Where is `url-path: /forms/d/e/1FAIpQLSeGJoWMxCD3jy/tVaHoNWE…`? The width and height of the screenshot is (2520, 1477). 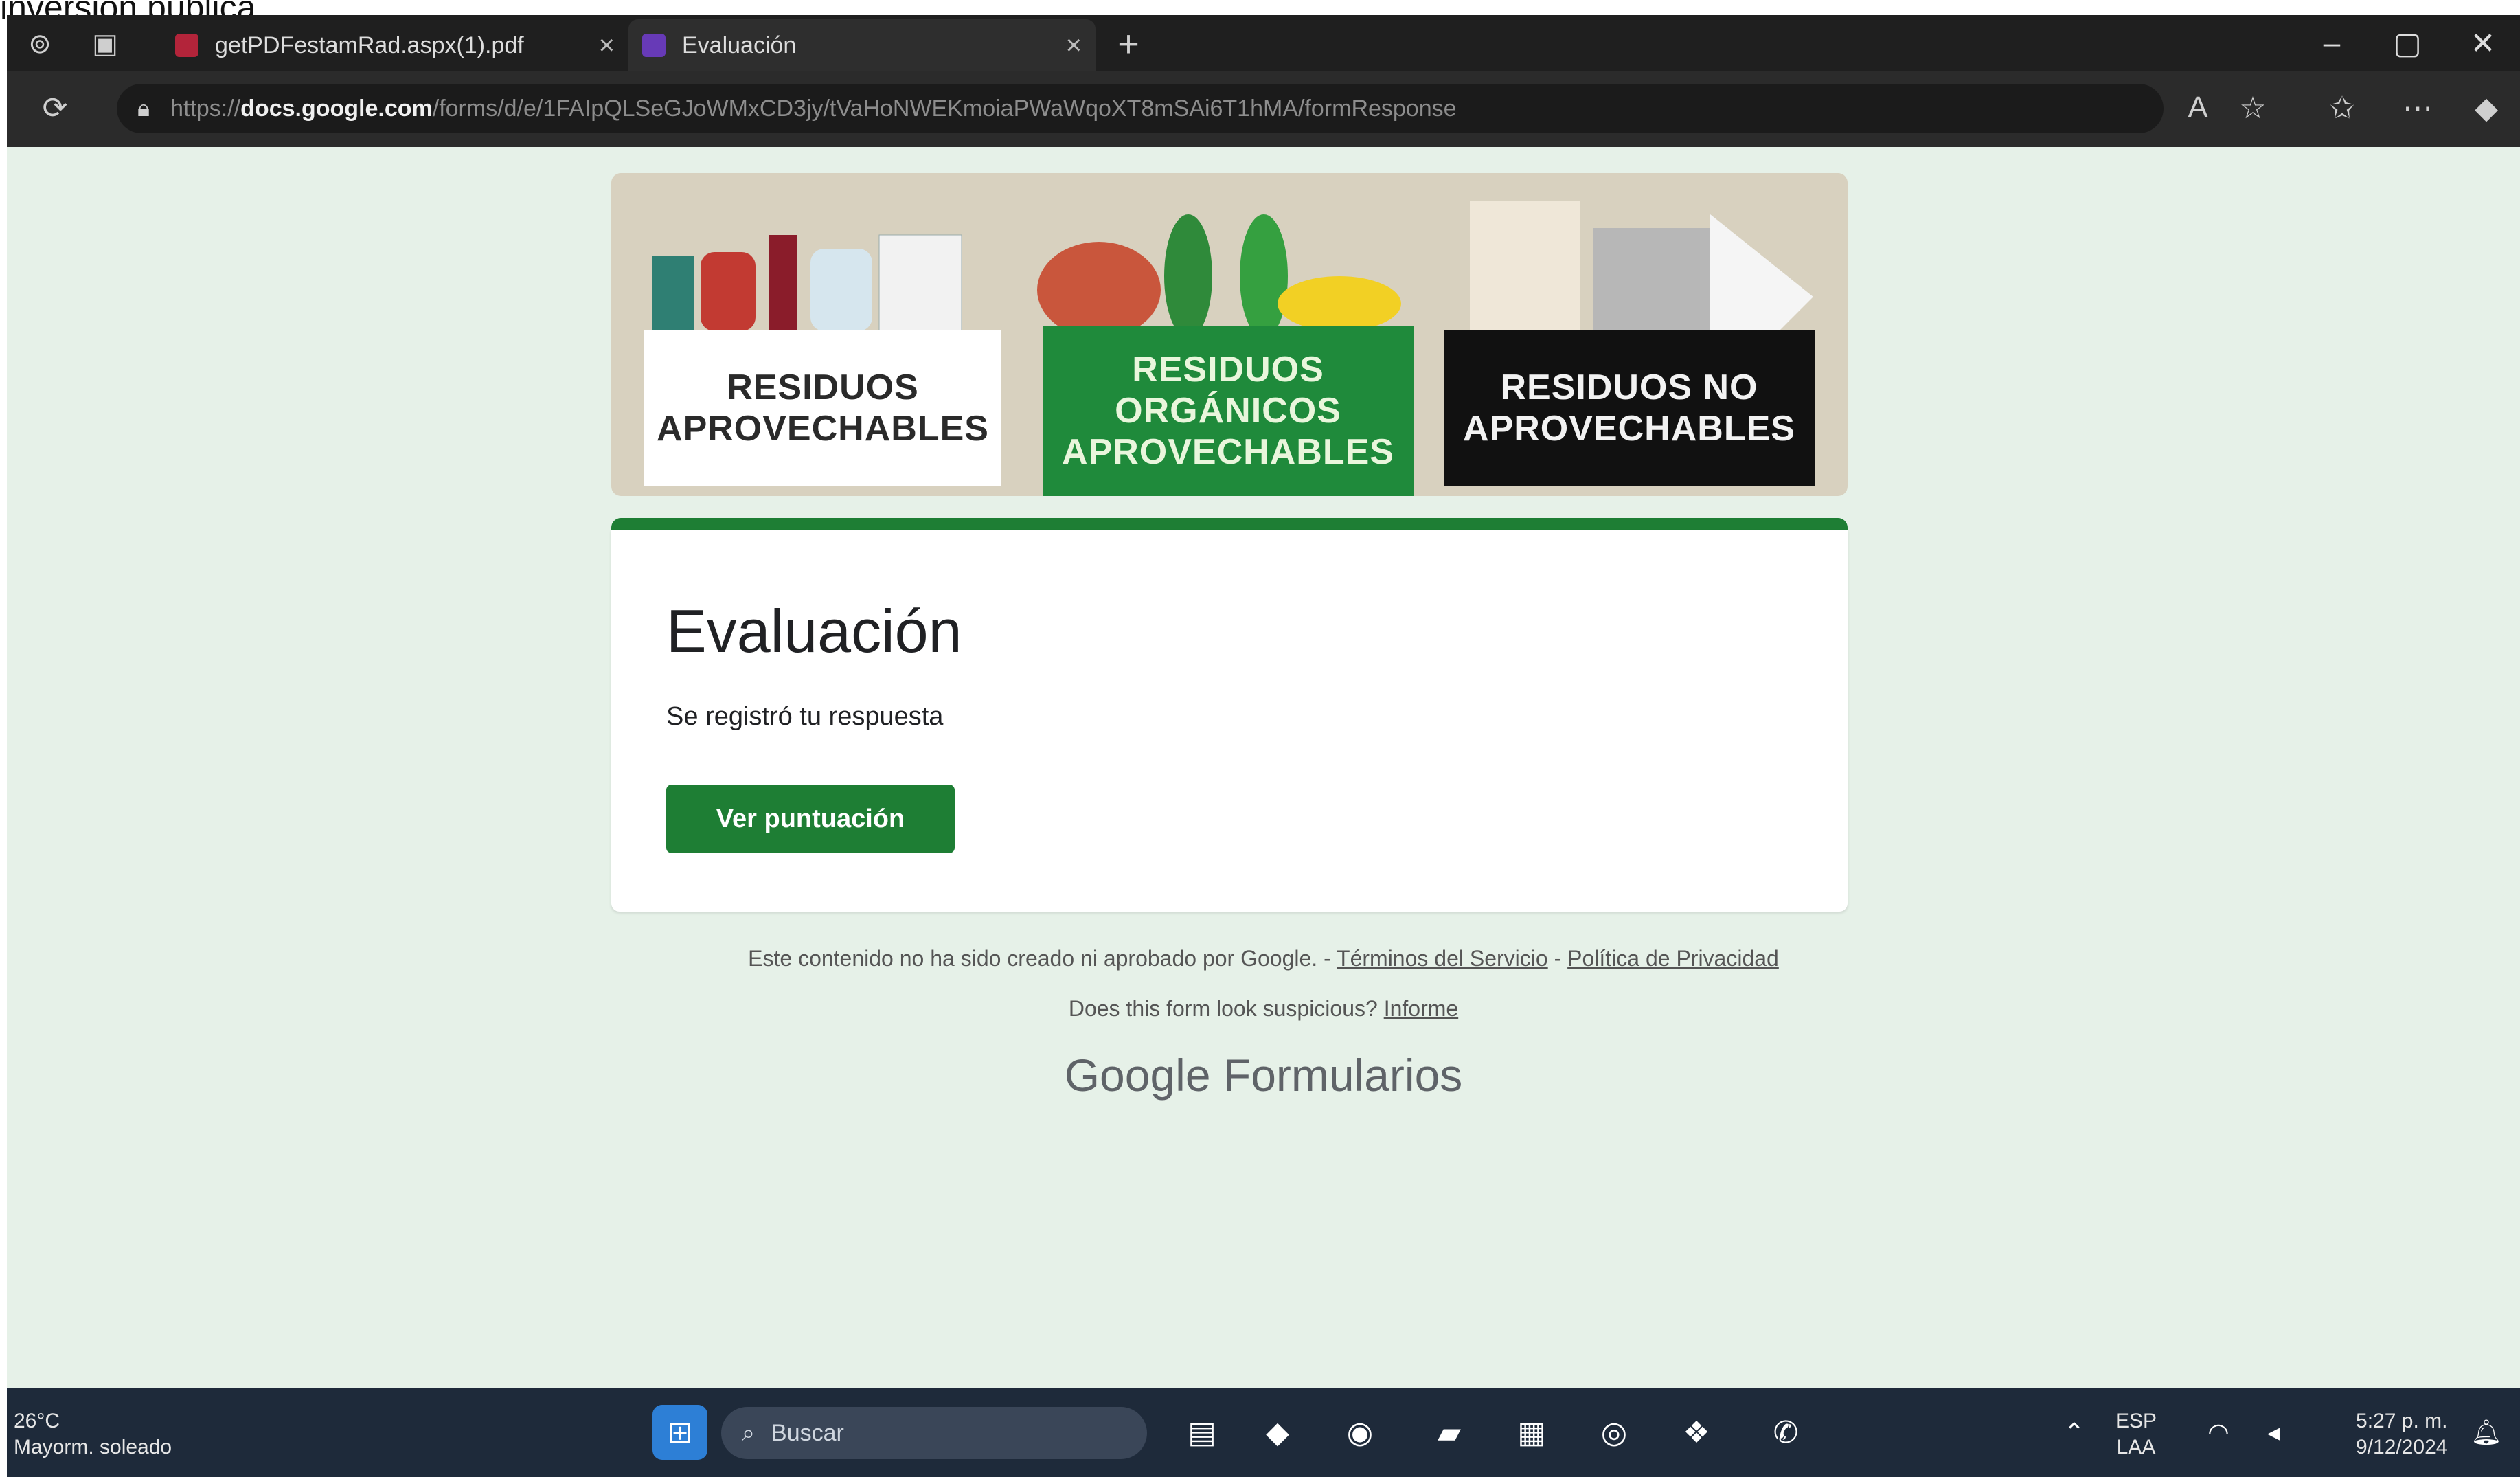 url-path: /forms/d/e/1FAIpQLSeGJoWMxCD3jy/tVaHoNWE… is located at coordinates (944, 108).